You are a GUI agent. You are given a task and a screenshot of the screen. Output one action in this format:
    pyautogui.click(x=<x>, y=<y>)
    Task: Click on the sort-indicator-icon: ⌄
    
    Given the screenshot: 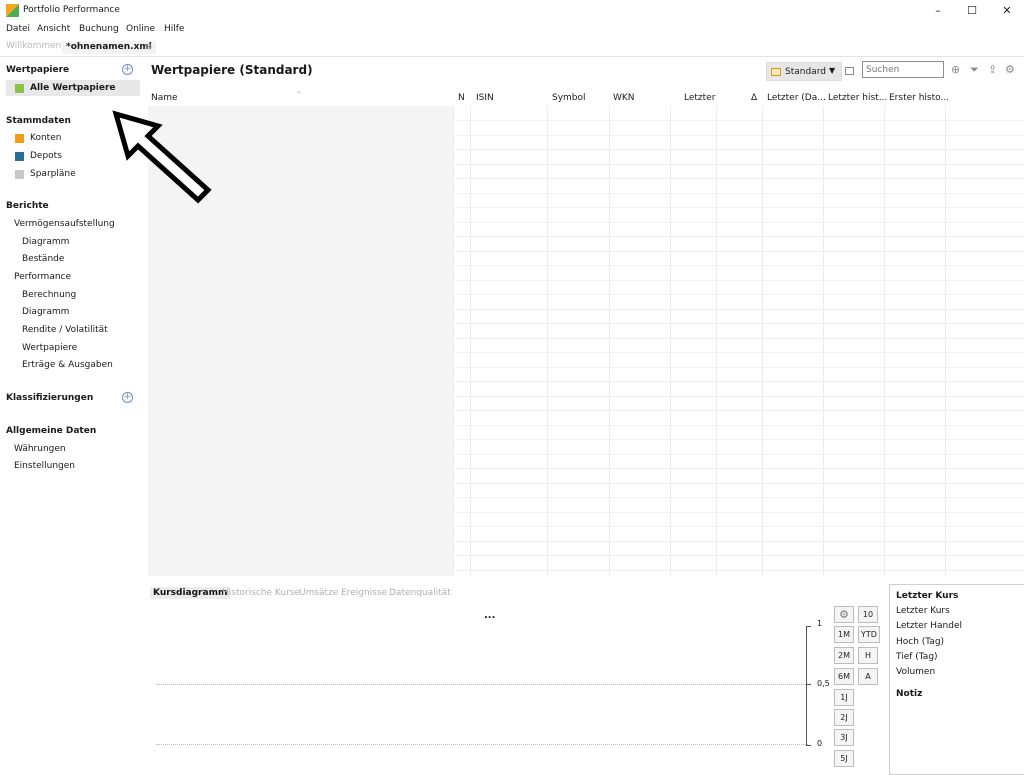 What is the action you would take?
    pyautogui.click(x=299, y=91)
    